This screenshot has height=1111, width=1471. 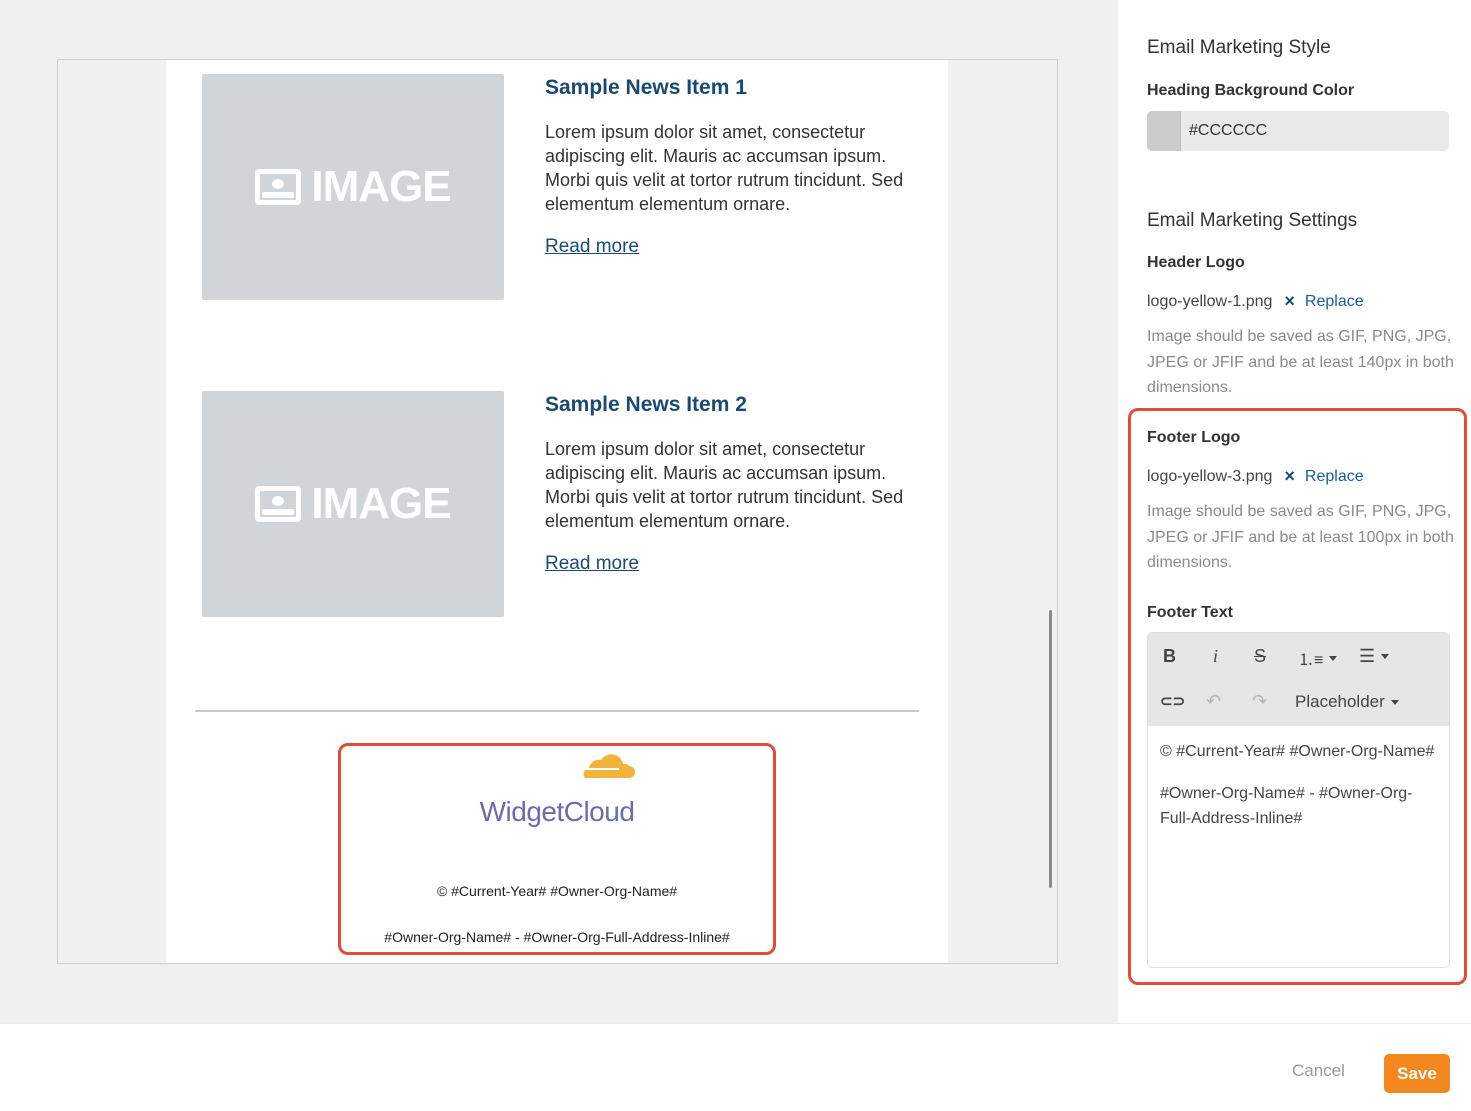 What do you see at coordinates (646, 404) in the screenshot?
I see `news-title: Sample News Item 2` at bounding box center [646, 404].